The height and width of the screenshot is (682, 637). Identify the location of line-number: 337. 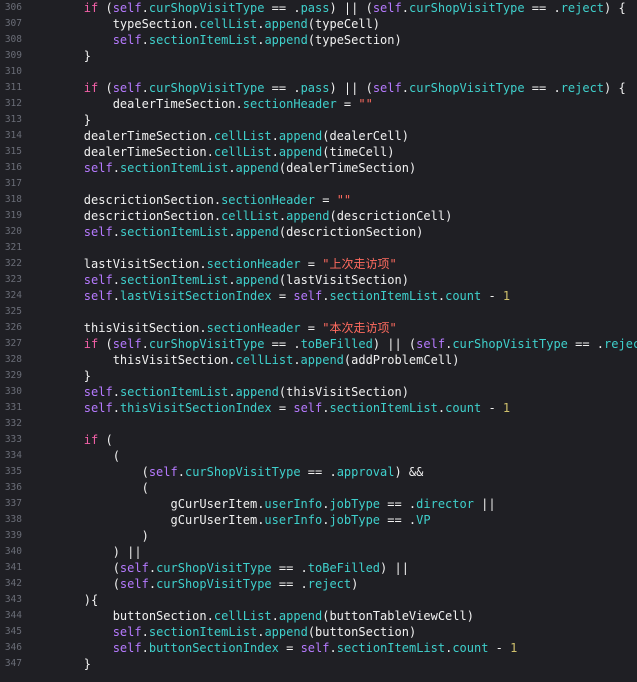
(13, 503).